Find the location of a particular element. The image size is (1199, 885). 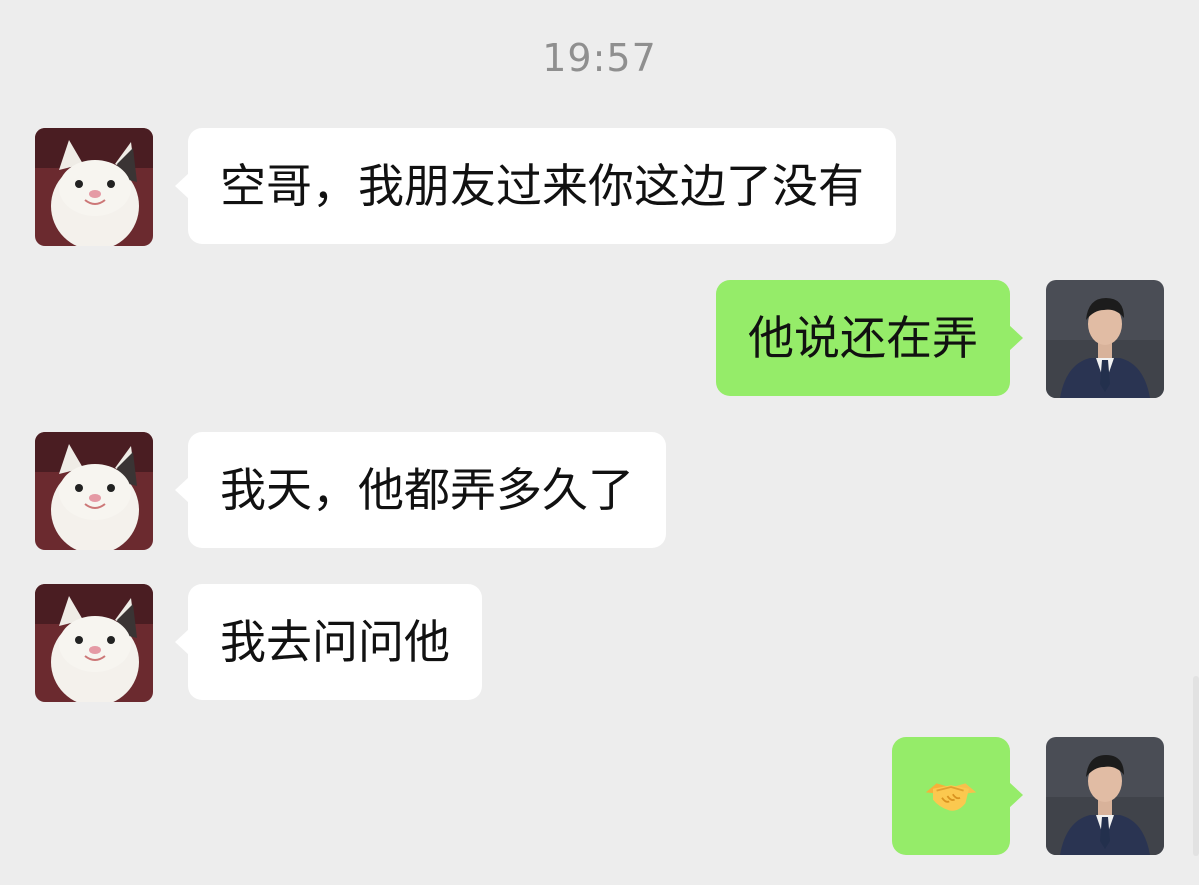

message-bubble-outgoing-emoji is located at coordinates (957, 796).